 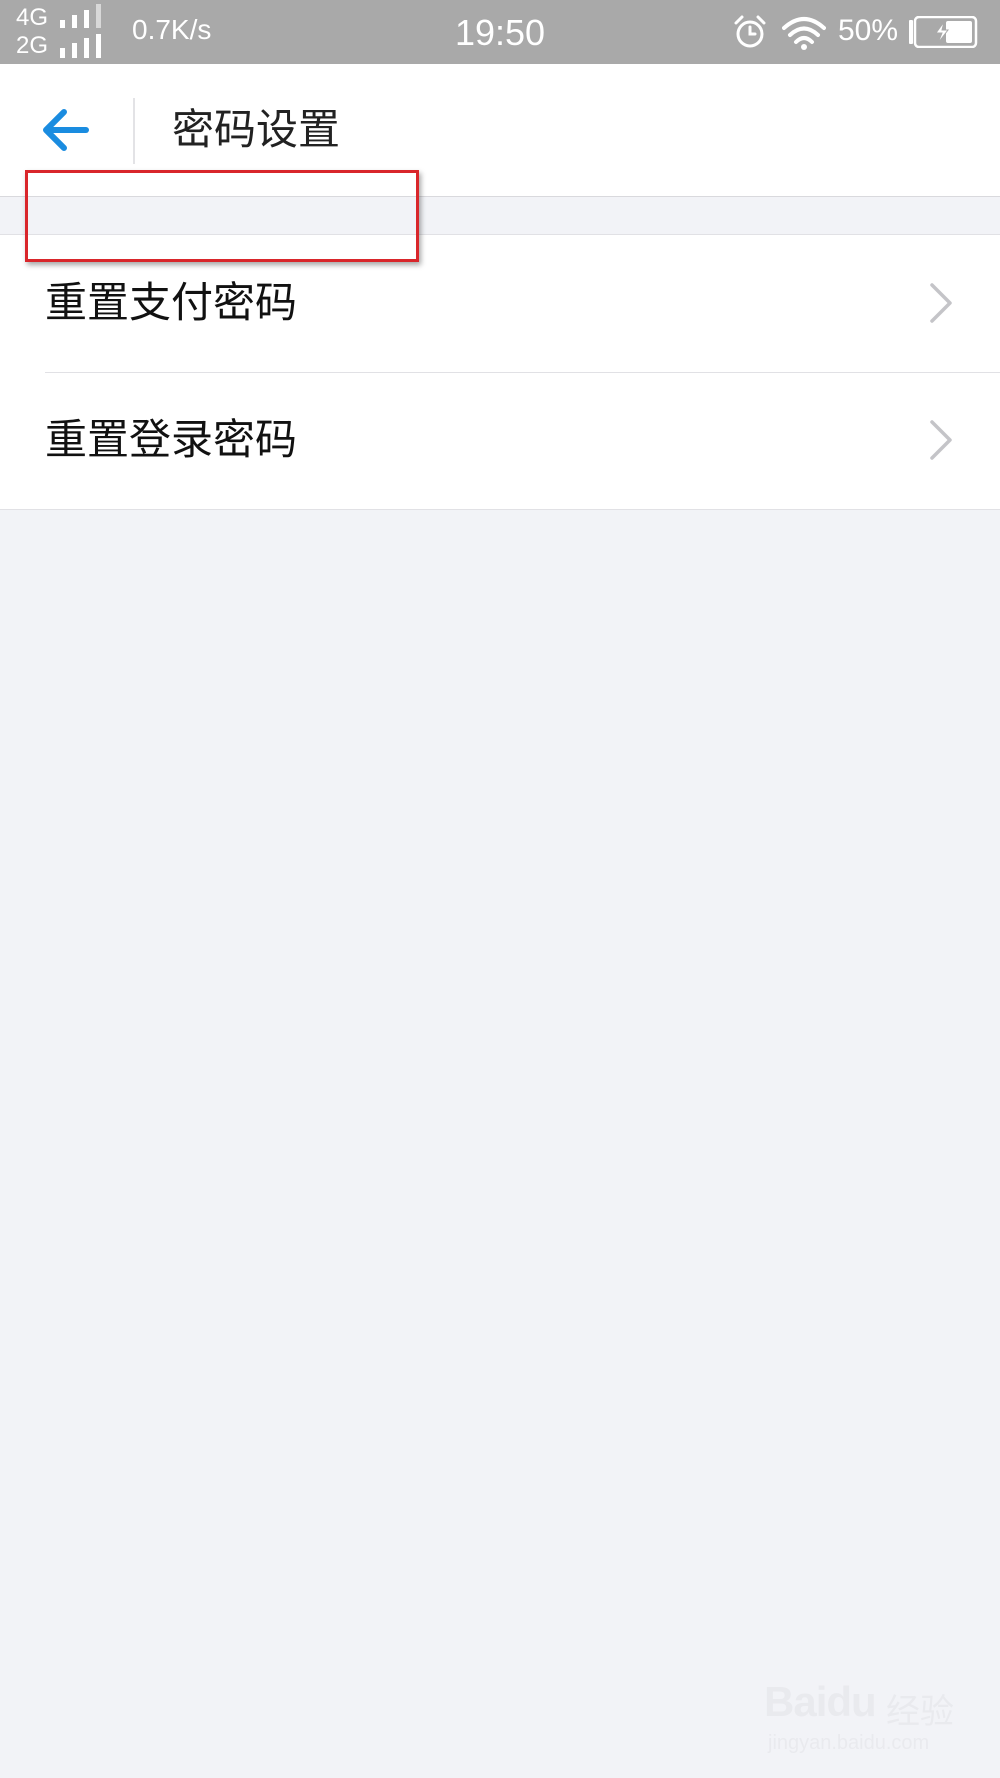 What do you see at coordinates (500, 303) in the screenshot?
I see `list-item-reset-payment-password: 重置支付密码` at bounding box center [500, 303].